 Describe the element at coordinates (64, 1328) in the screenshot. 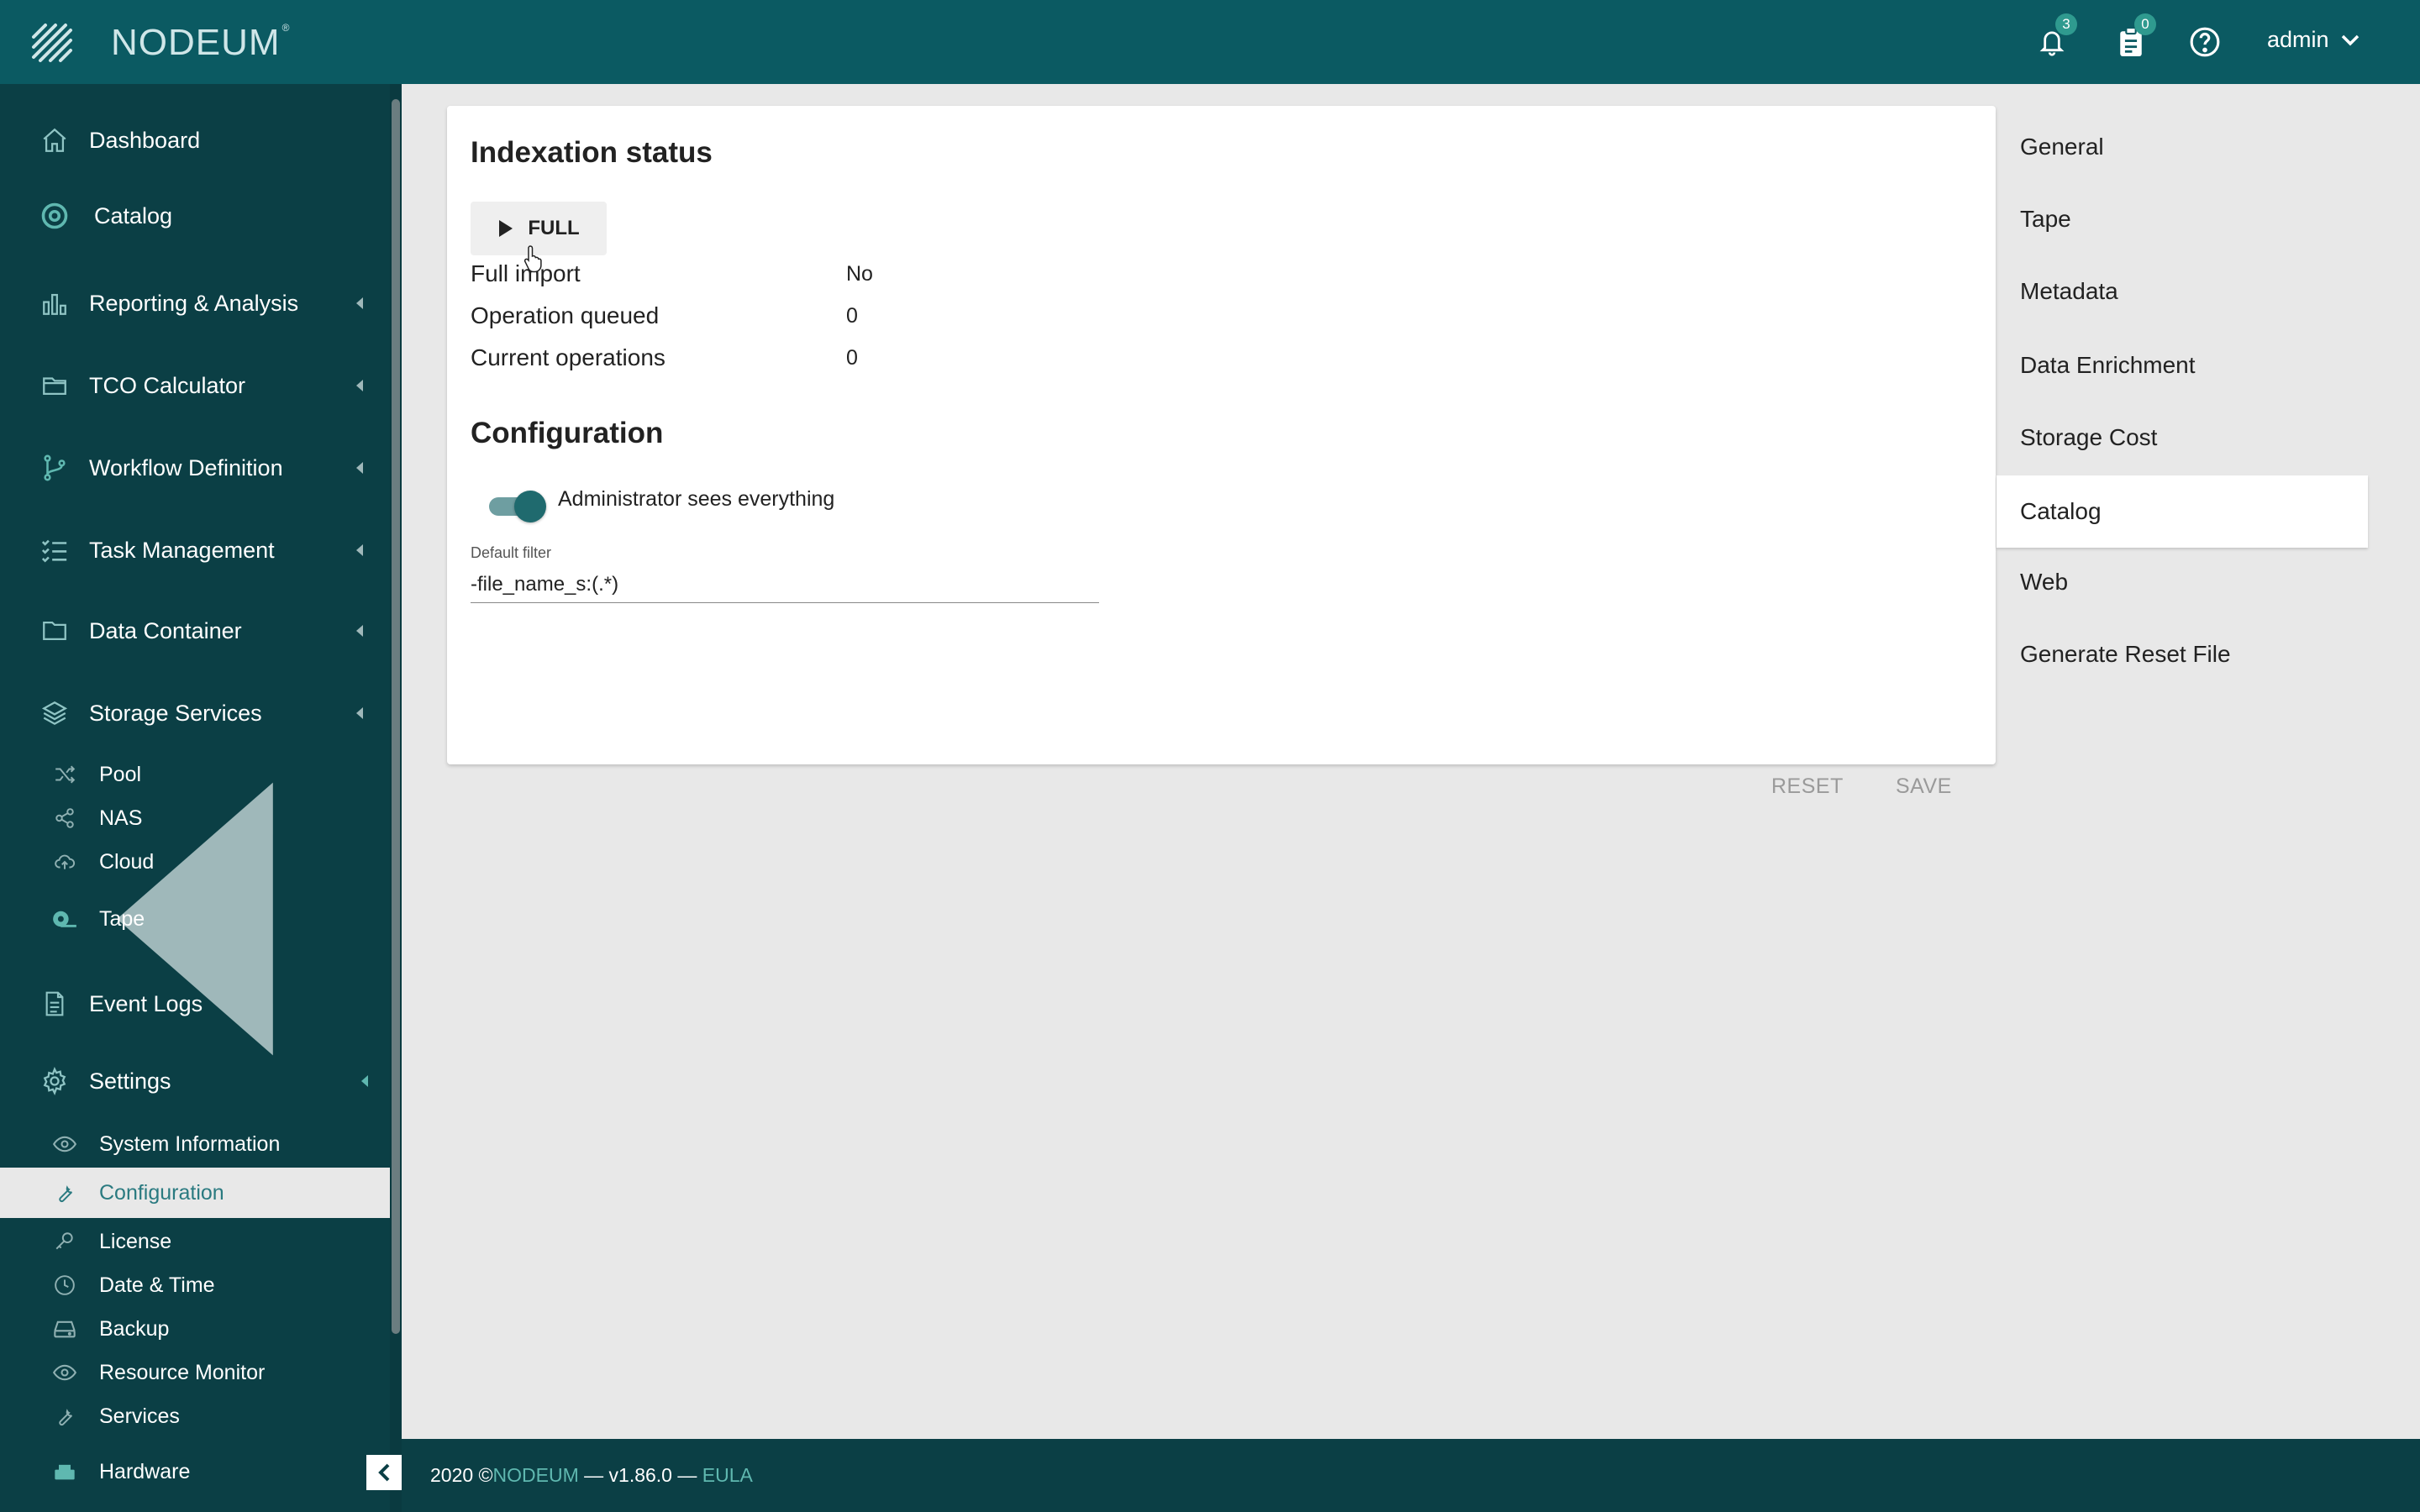

I see `drive-icon` at that location.